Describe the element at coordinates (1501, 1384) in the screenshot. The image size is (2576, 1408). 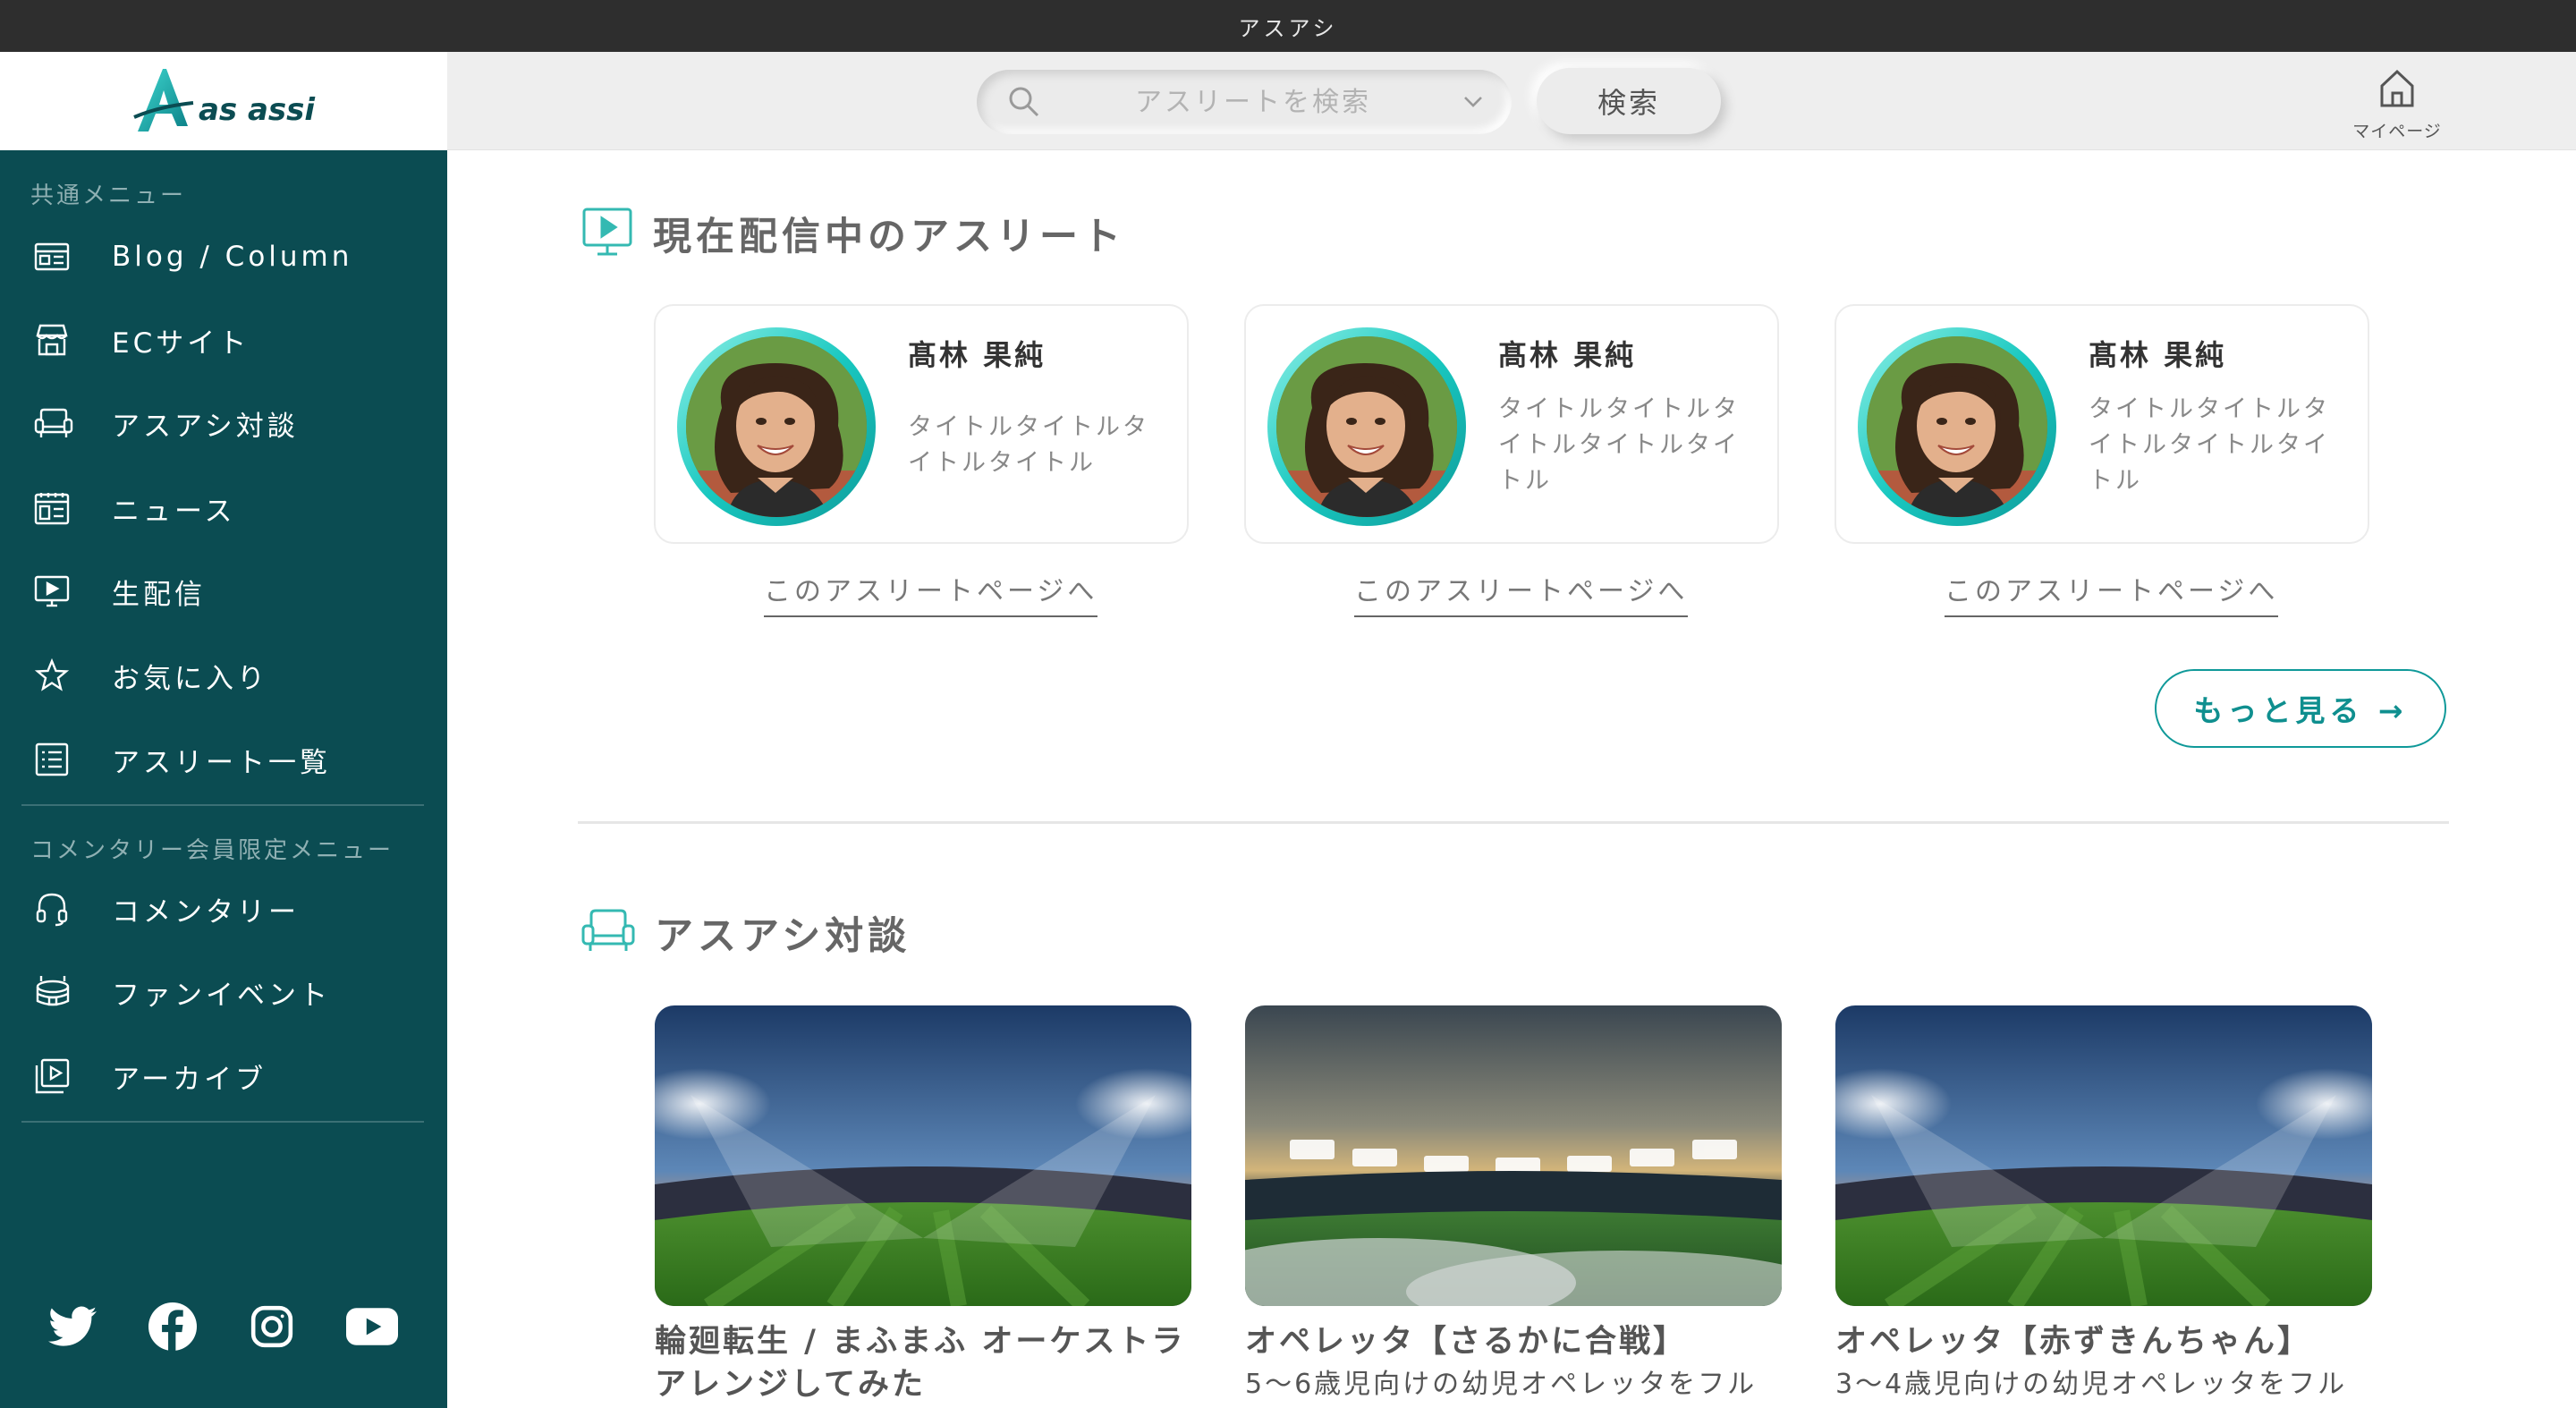
I see `talk-description: 5〜6歳児向けの幼児オペレッタをフル` at that location.